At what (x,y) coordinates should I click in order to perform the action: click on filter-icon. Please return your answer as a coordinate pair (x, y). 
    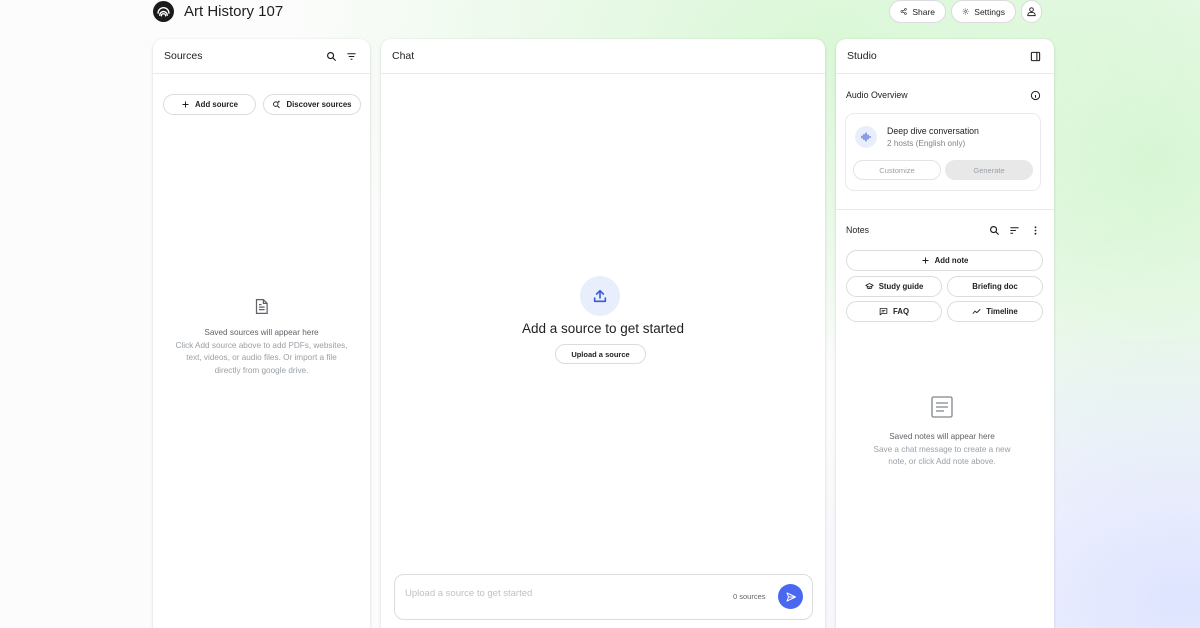
    Looking at the image, I should click on (351, 56).